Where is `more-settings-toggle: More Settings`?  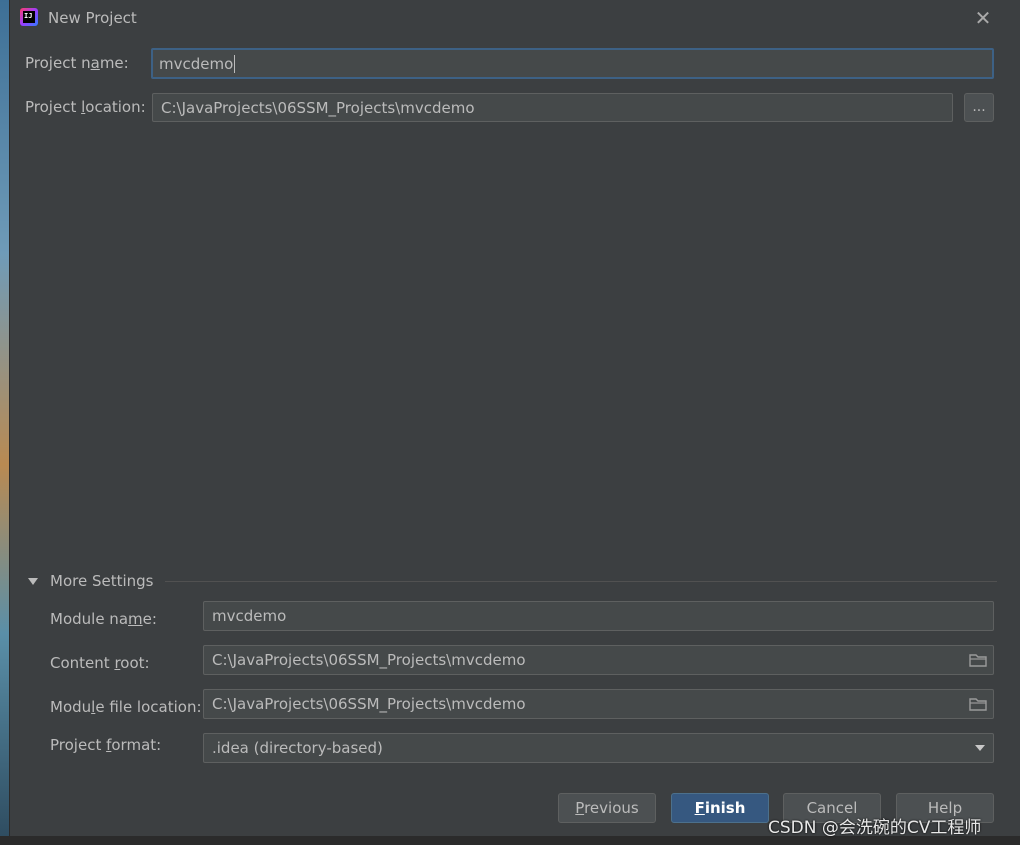 more-settings-toggle: More Settings is located at coordinates (91, 581).